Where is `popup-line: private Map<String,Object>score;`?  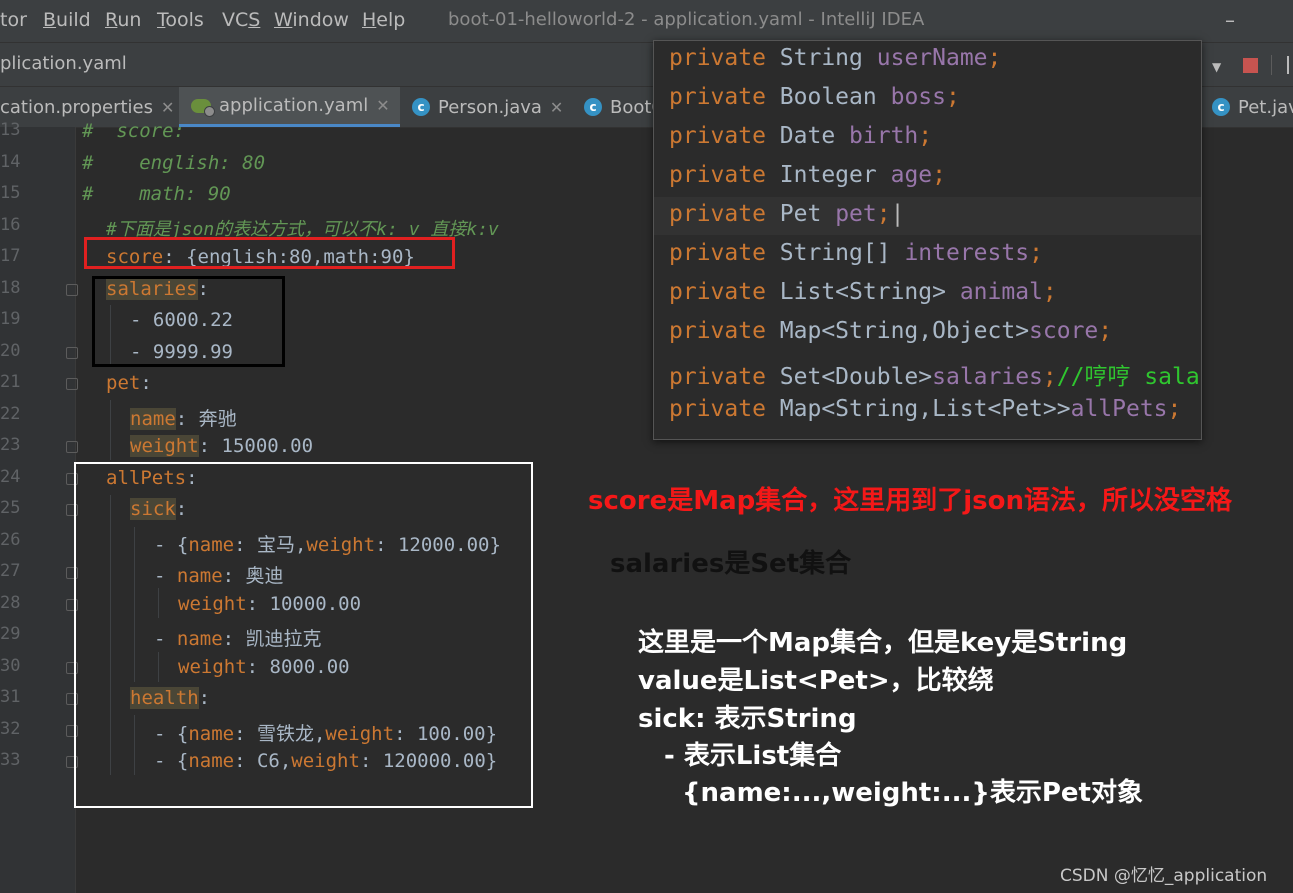
popup-line: private Map<String,Object>score; is located at coordinates (890, 331).